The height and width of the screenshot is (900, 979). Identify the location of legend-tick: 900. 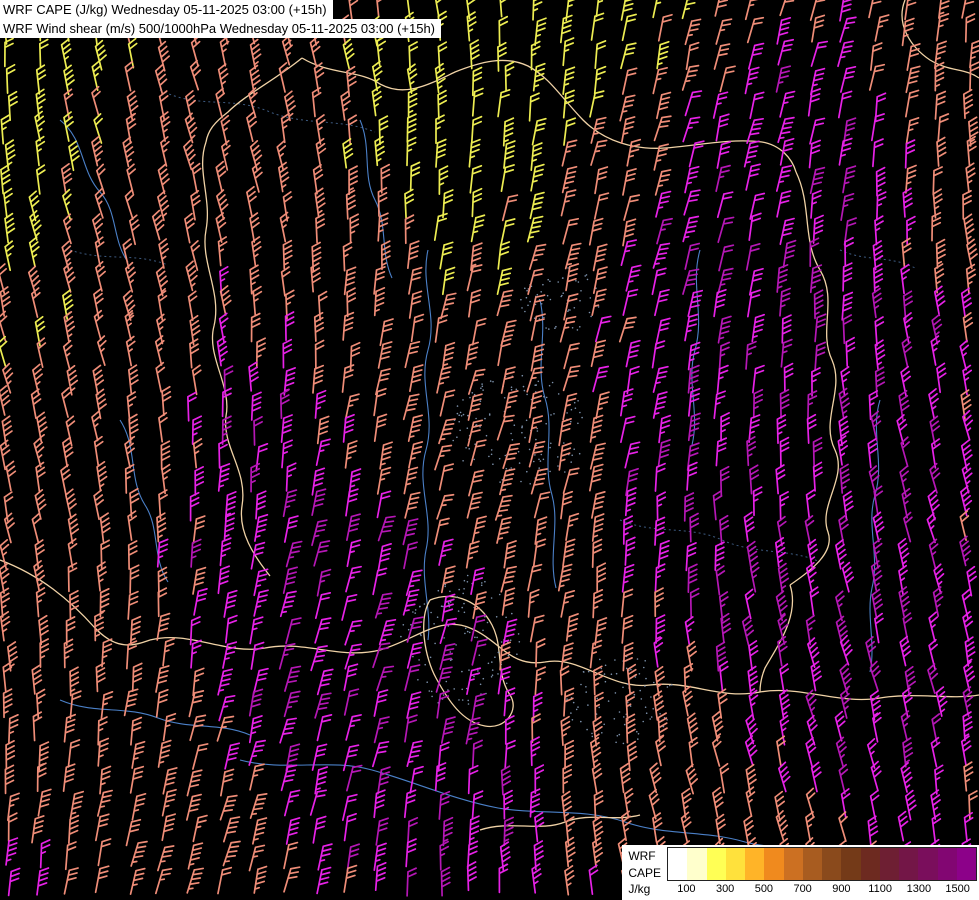
(841, 889).